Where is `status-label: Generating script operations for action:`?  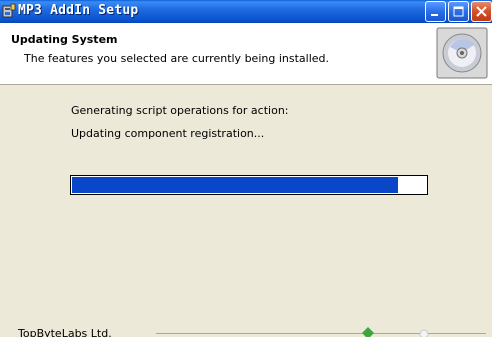 status-label: Generating script operations for action: is located at coordinates (180, 110).